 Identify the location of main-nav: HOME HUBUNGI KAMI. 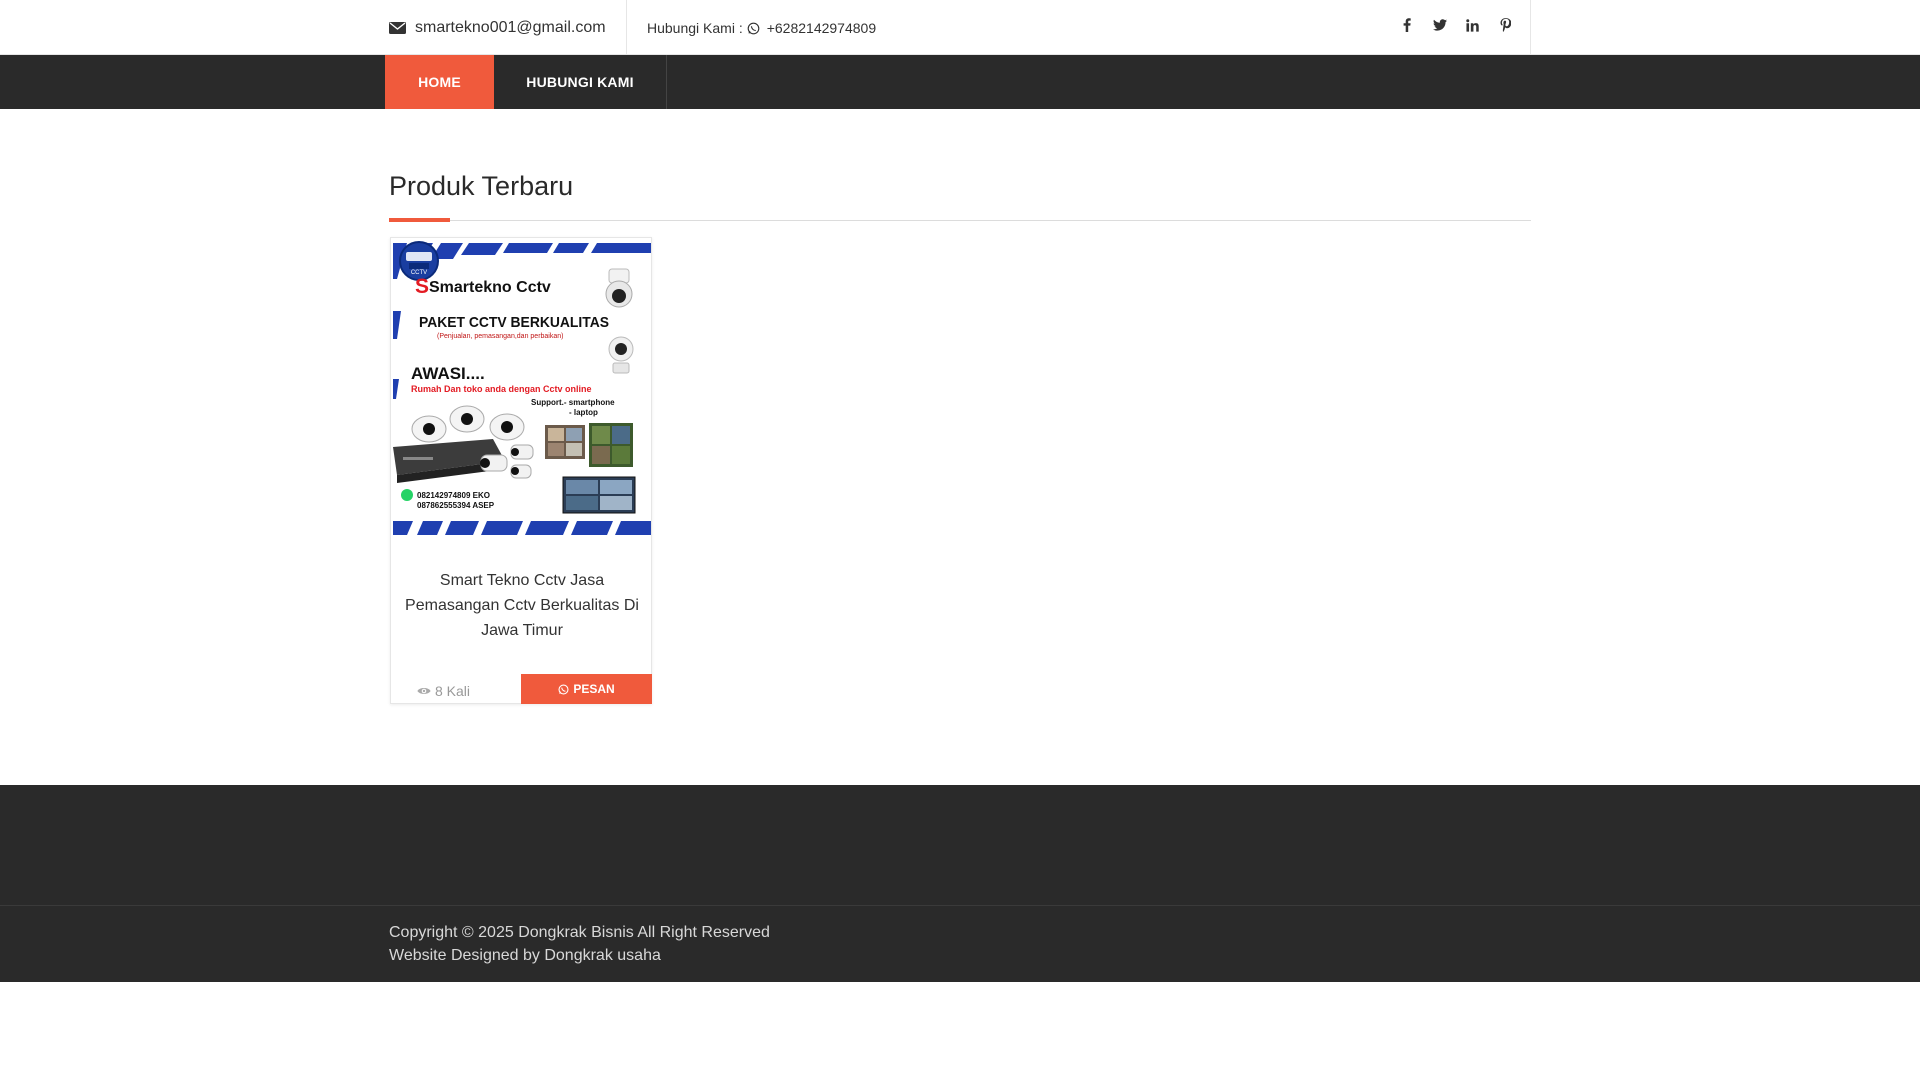
(960, 82).